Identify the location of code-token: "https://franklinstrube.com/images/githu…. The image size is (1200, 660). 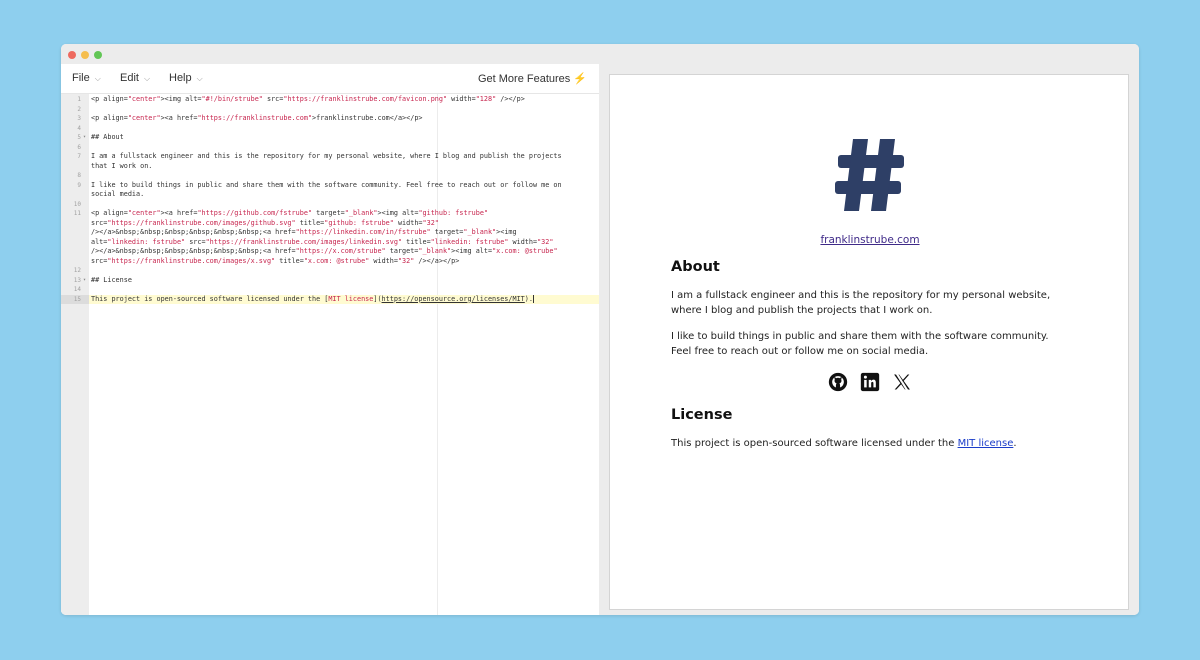
(201, 222).